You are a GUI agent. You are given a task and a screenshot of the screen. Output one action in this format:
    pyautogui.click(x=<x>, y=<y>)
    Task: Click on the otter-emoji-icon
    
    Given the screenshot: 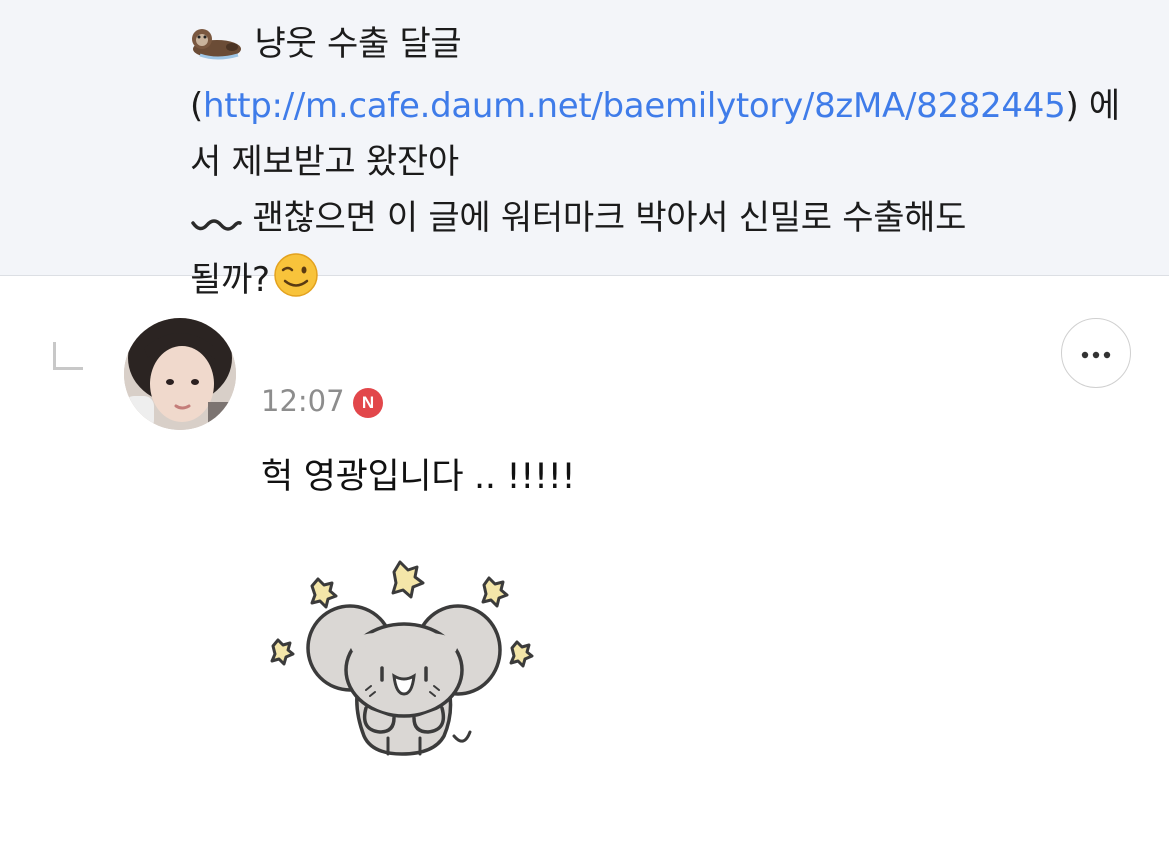 What is the action you would take?
    pyautogui.click(x=217, y=50)
    